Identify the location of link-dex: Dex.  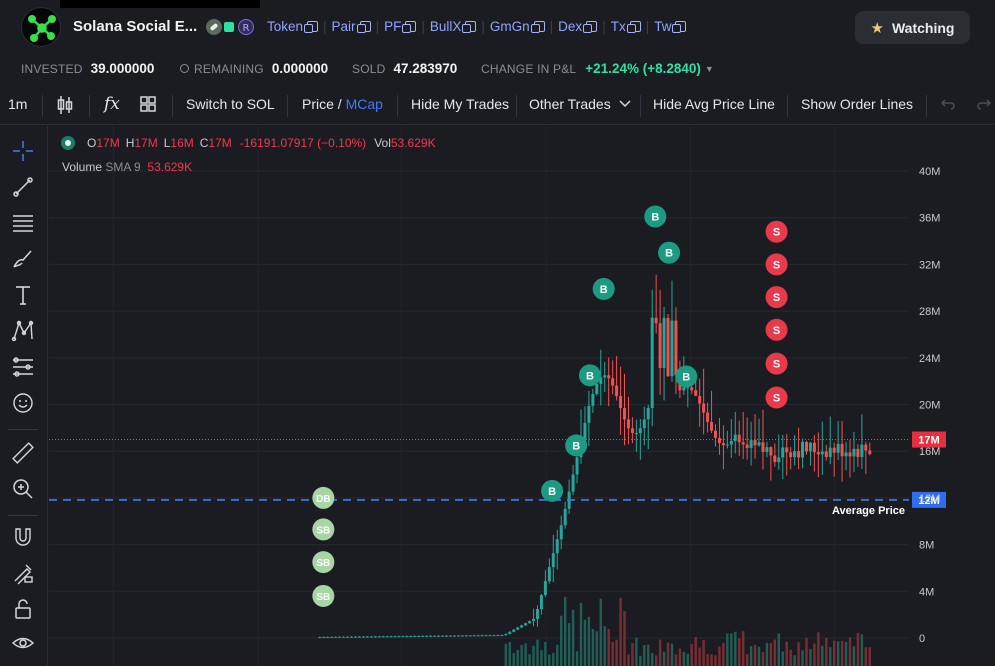
(578, 26).